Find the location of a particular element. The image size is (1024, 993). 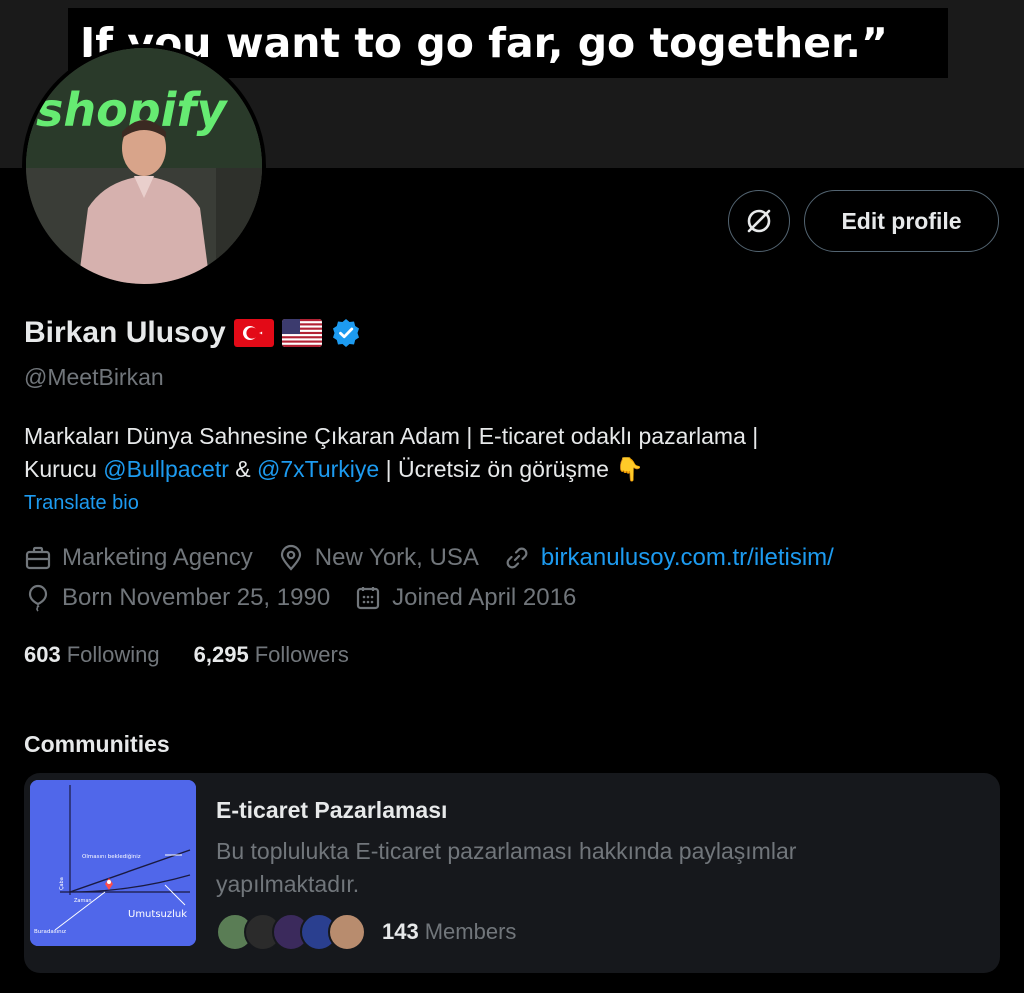

meta-birth-text: Born November 25, 1990 is located at coordinates (196, 597).